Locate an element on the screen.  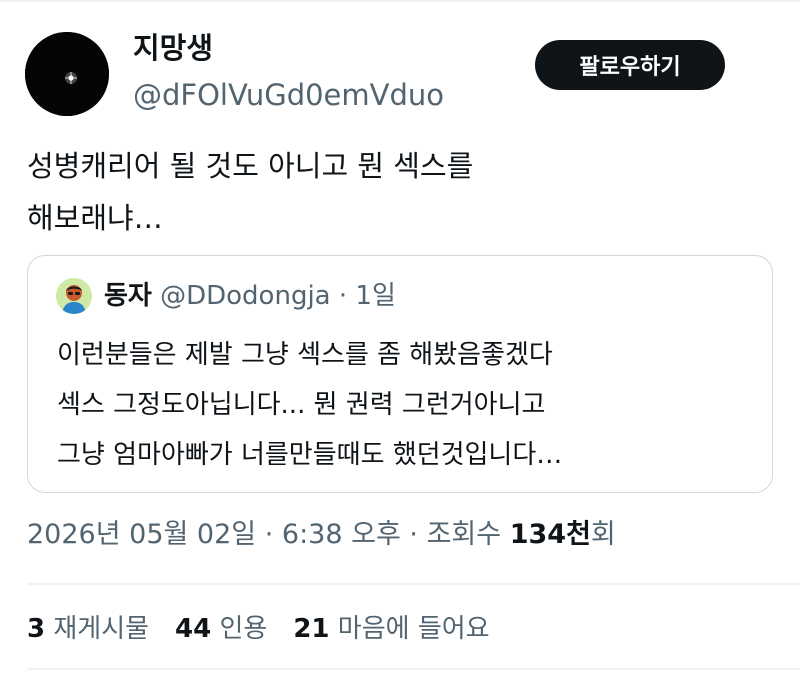
quoted-author-name: 동자 is located at coordinates (128, 296).